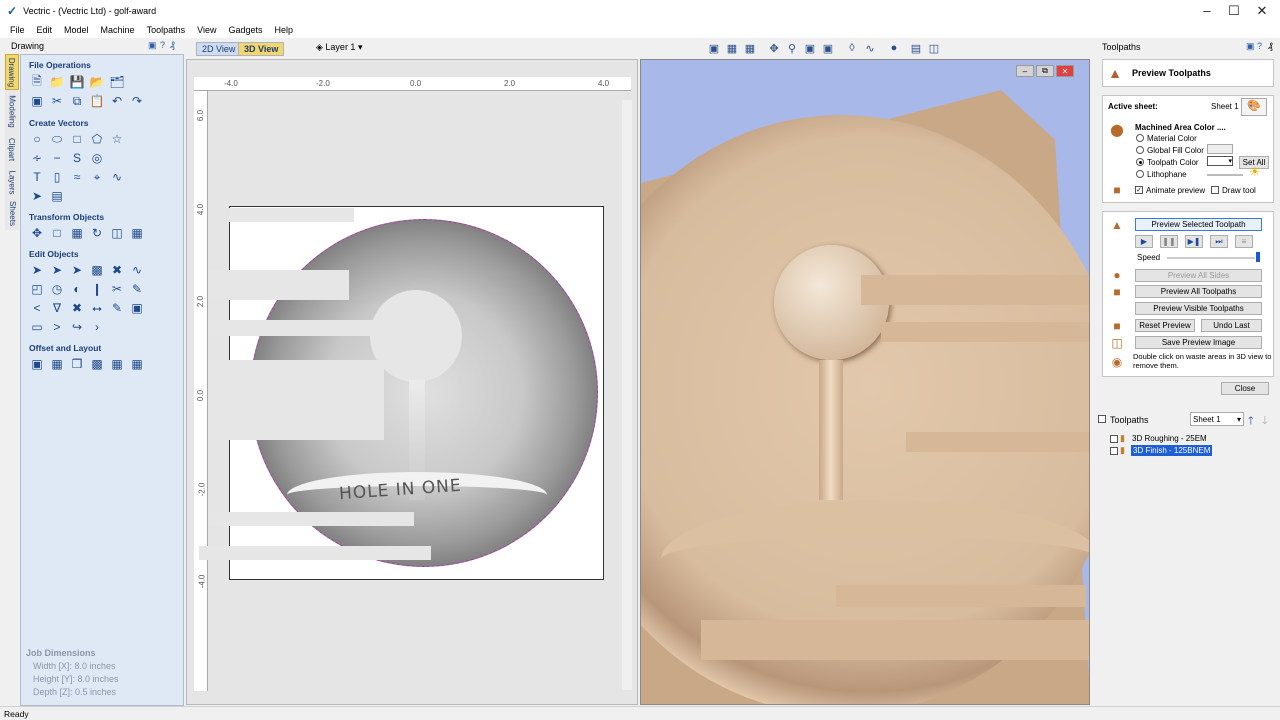  What do you see at coordinates (1220, 161) in the screenshot?
I see `toolpath-color-swatch: ▾` at bounding box center [1220, 161].